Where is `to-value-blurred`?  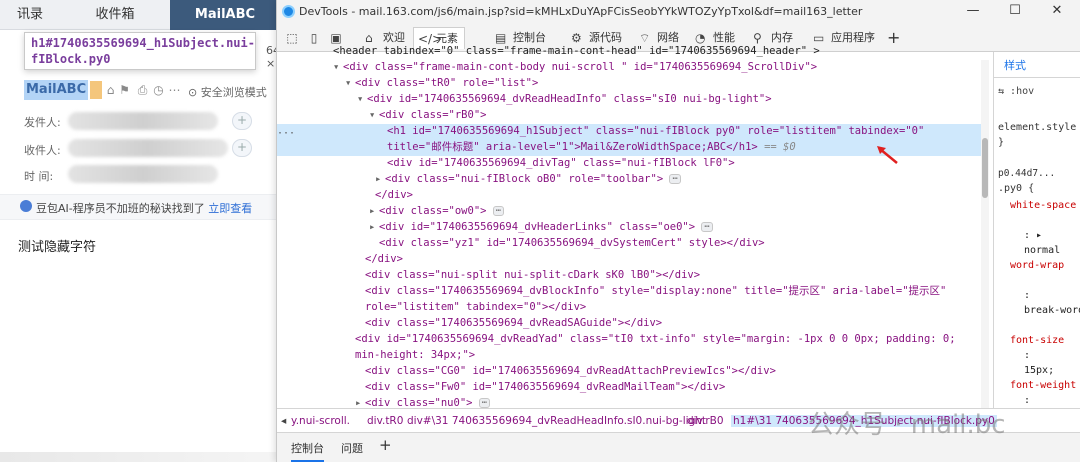 to-value-blurred is located at coordinates (148, 148).